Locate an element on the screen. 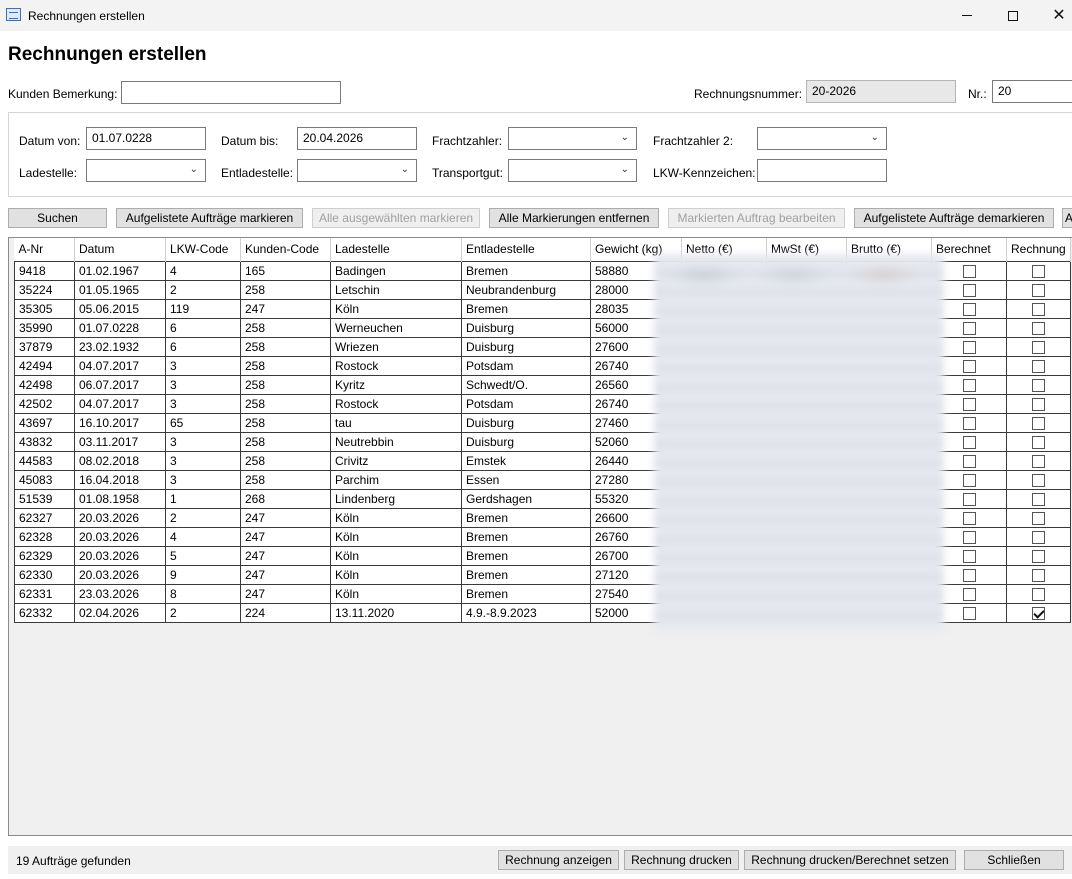  chevron-down-icon: ⌄ is located at coordinates (624, 169).